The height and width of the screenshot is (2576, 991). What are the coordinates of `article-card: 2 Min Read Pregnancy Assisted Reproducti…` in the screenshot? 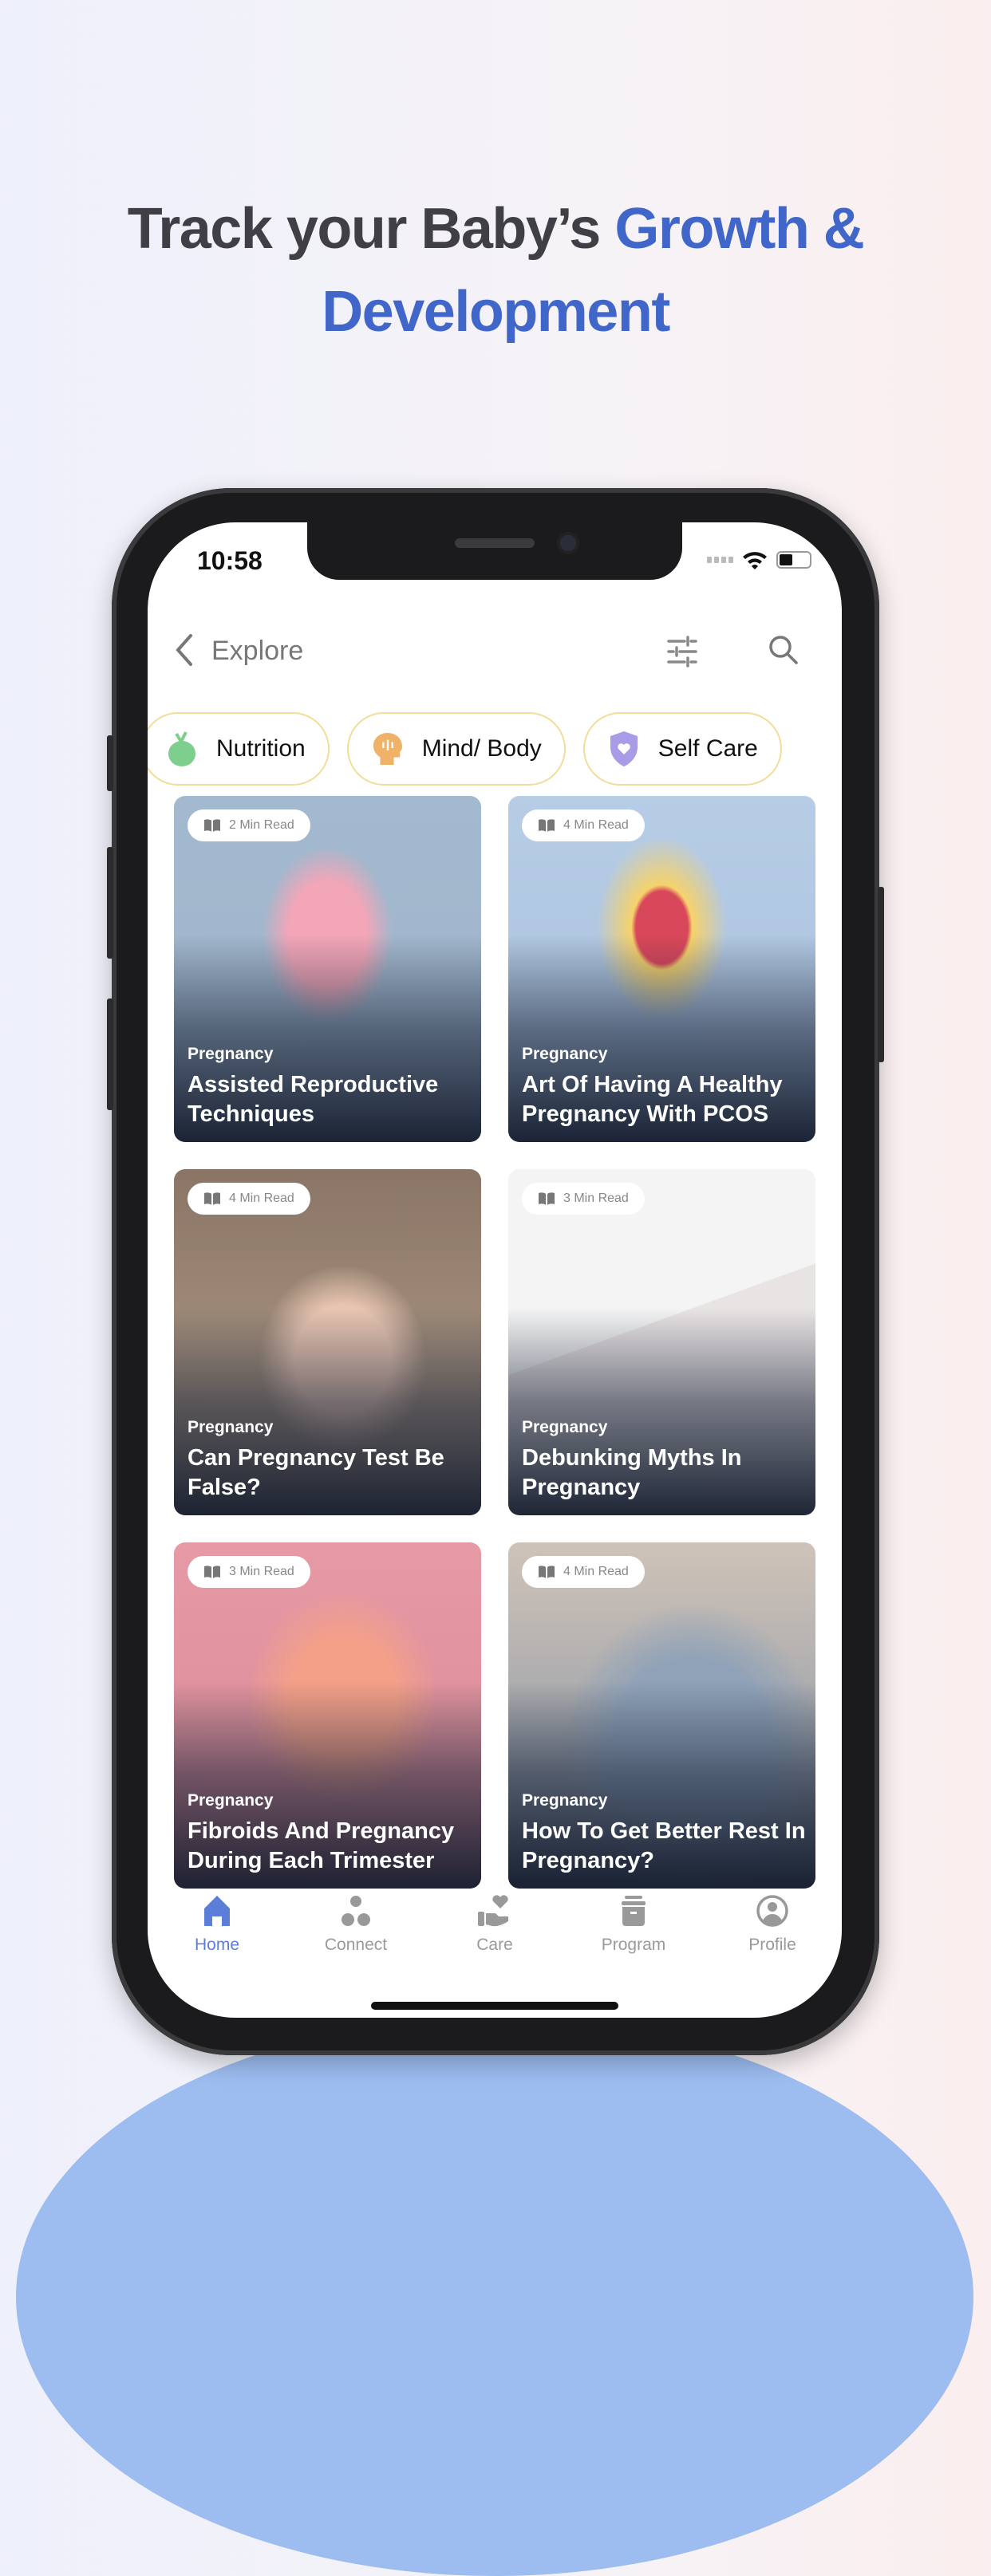 It's located at (327, 969).